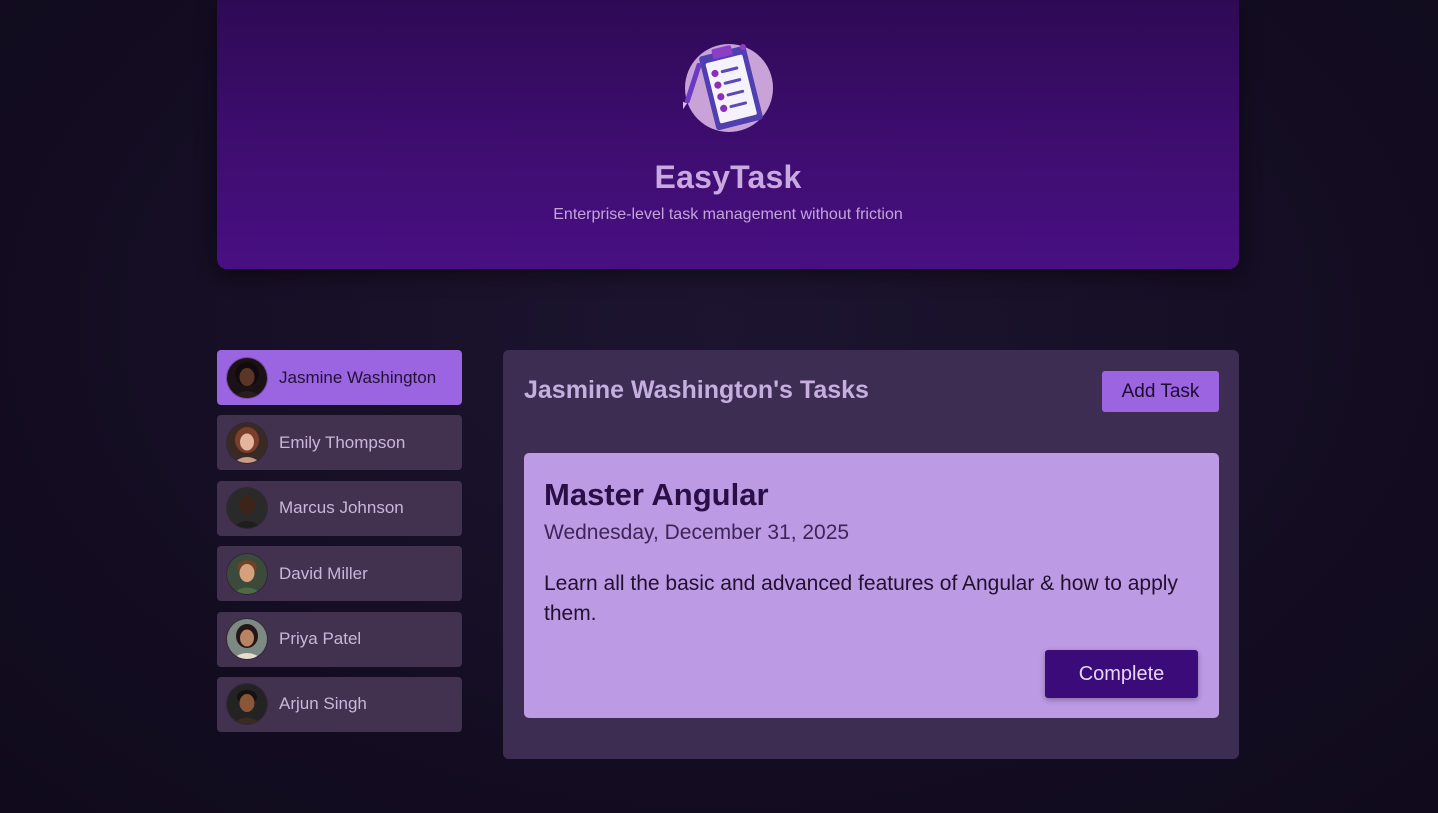 This screenshot has width=1438, height=813. I want to click on user-name: Arjun Singh, so click(323, 704).